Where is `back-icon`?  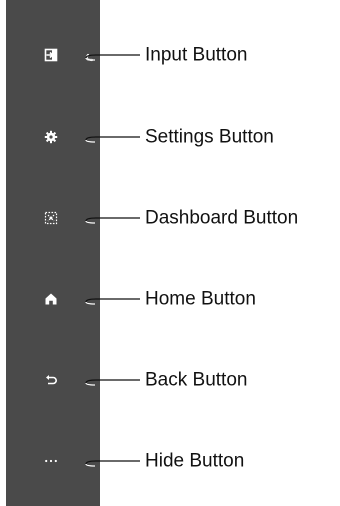 back-icon is located at coordinates (51, 380).